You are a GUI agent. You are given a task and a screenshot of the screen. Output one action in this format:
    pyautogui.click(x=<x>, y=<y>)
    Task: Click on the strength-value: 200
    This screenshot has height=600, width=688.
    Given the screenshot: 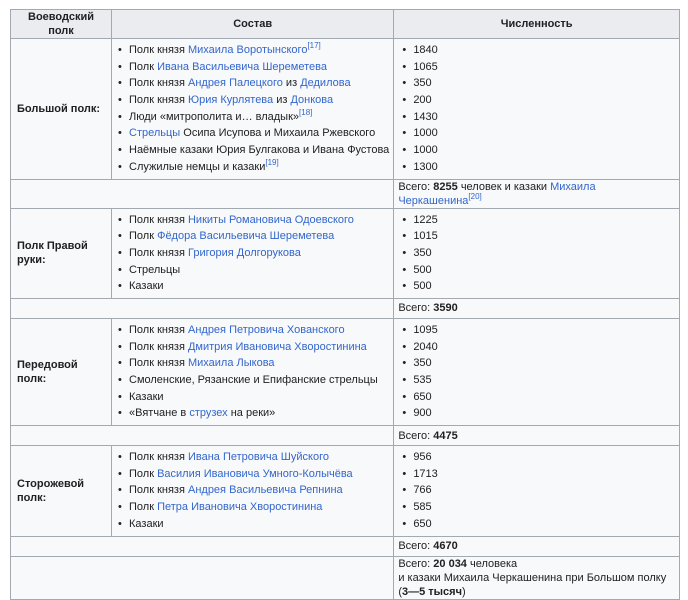 What is the action you would take?
    pyautogui.click(x=538, y=100)
    